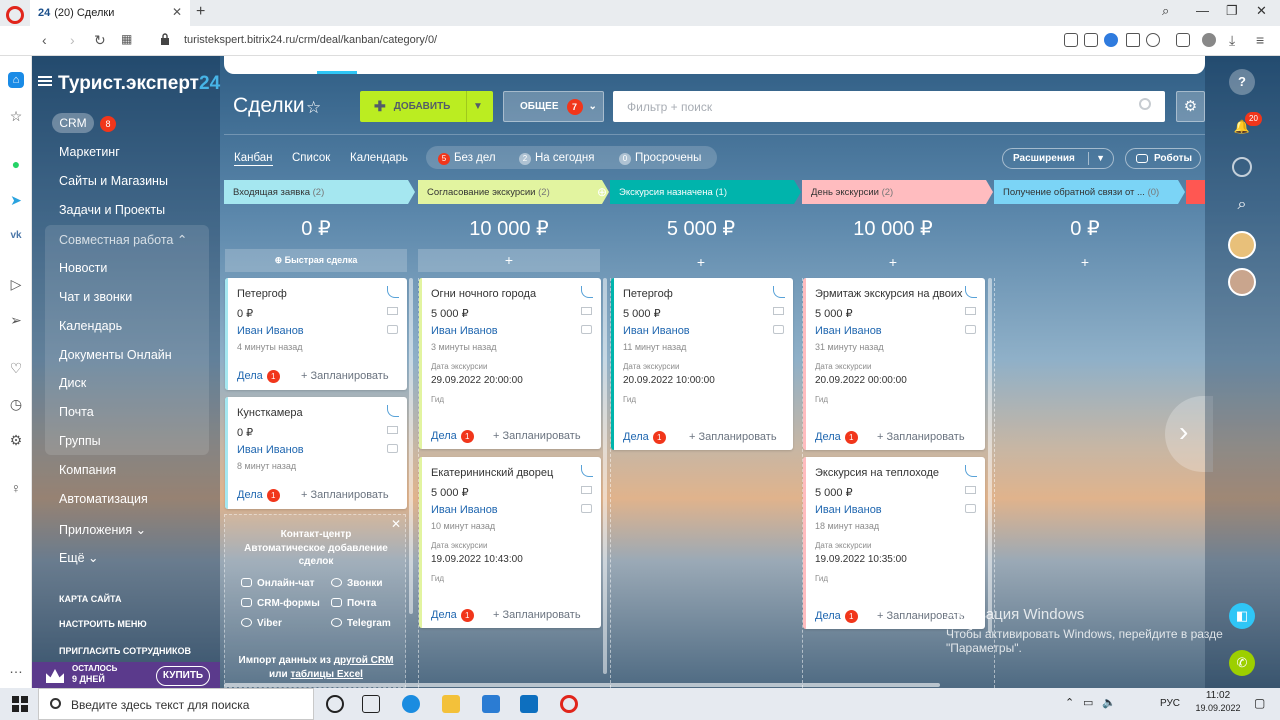  What do you see at coordinates (364, 660) in the screenshot?
I see `import-crm-link: другой CRM` at bounding box center [364, 660].